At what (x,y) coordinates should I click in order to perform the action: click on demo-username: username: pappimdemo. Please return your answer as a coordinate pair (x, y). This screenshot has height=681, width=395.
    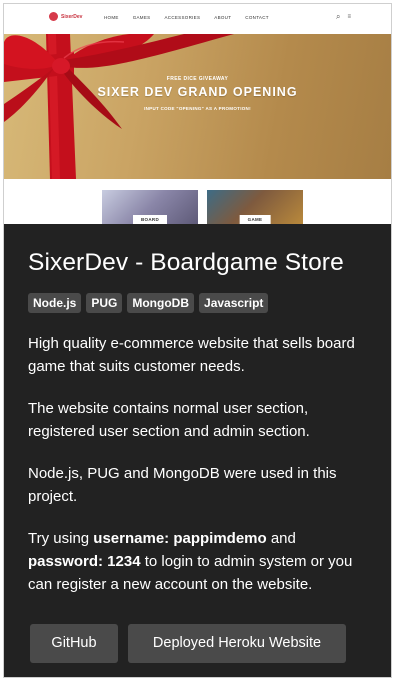
    Looking at the image, I should click on (180, 538).